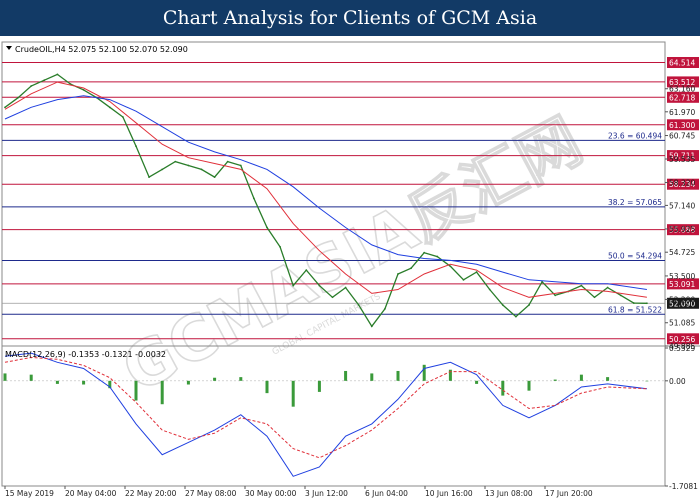 This screenshot has width=700, height=500. Describe the element at coordinates (509, 493) in the screenshot. I see `x-tick-label: 13 Jun 08:00` at that location.